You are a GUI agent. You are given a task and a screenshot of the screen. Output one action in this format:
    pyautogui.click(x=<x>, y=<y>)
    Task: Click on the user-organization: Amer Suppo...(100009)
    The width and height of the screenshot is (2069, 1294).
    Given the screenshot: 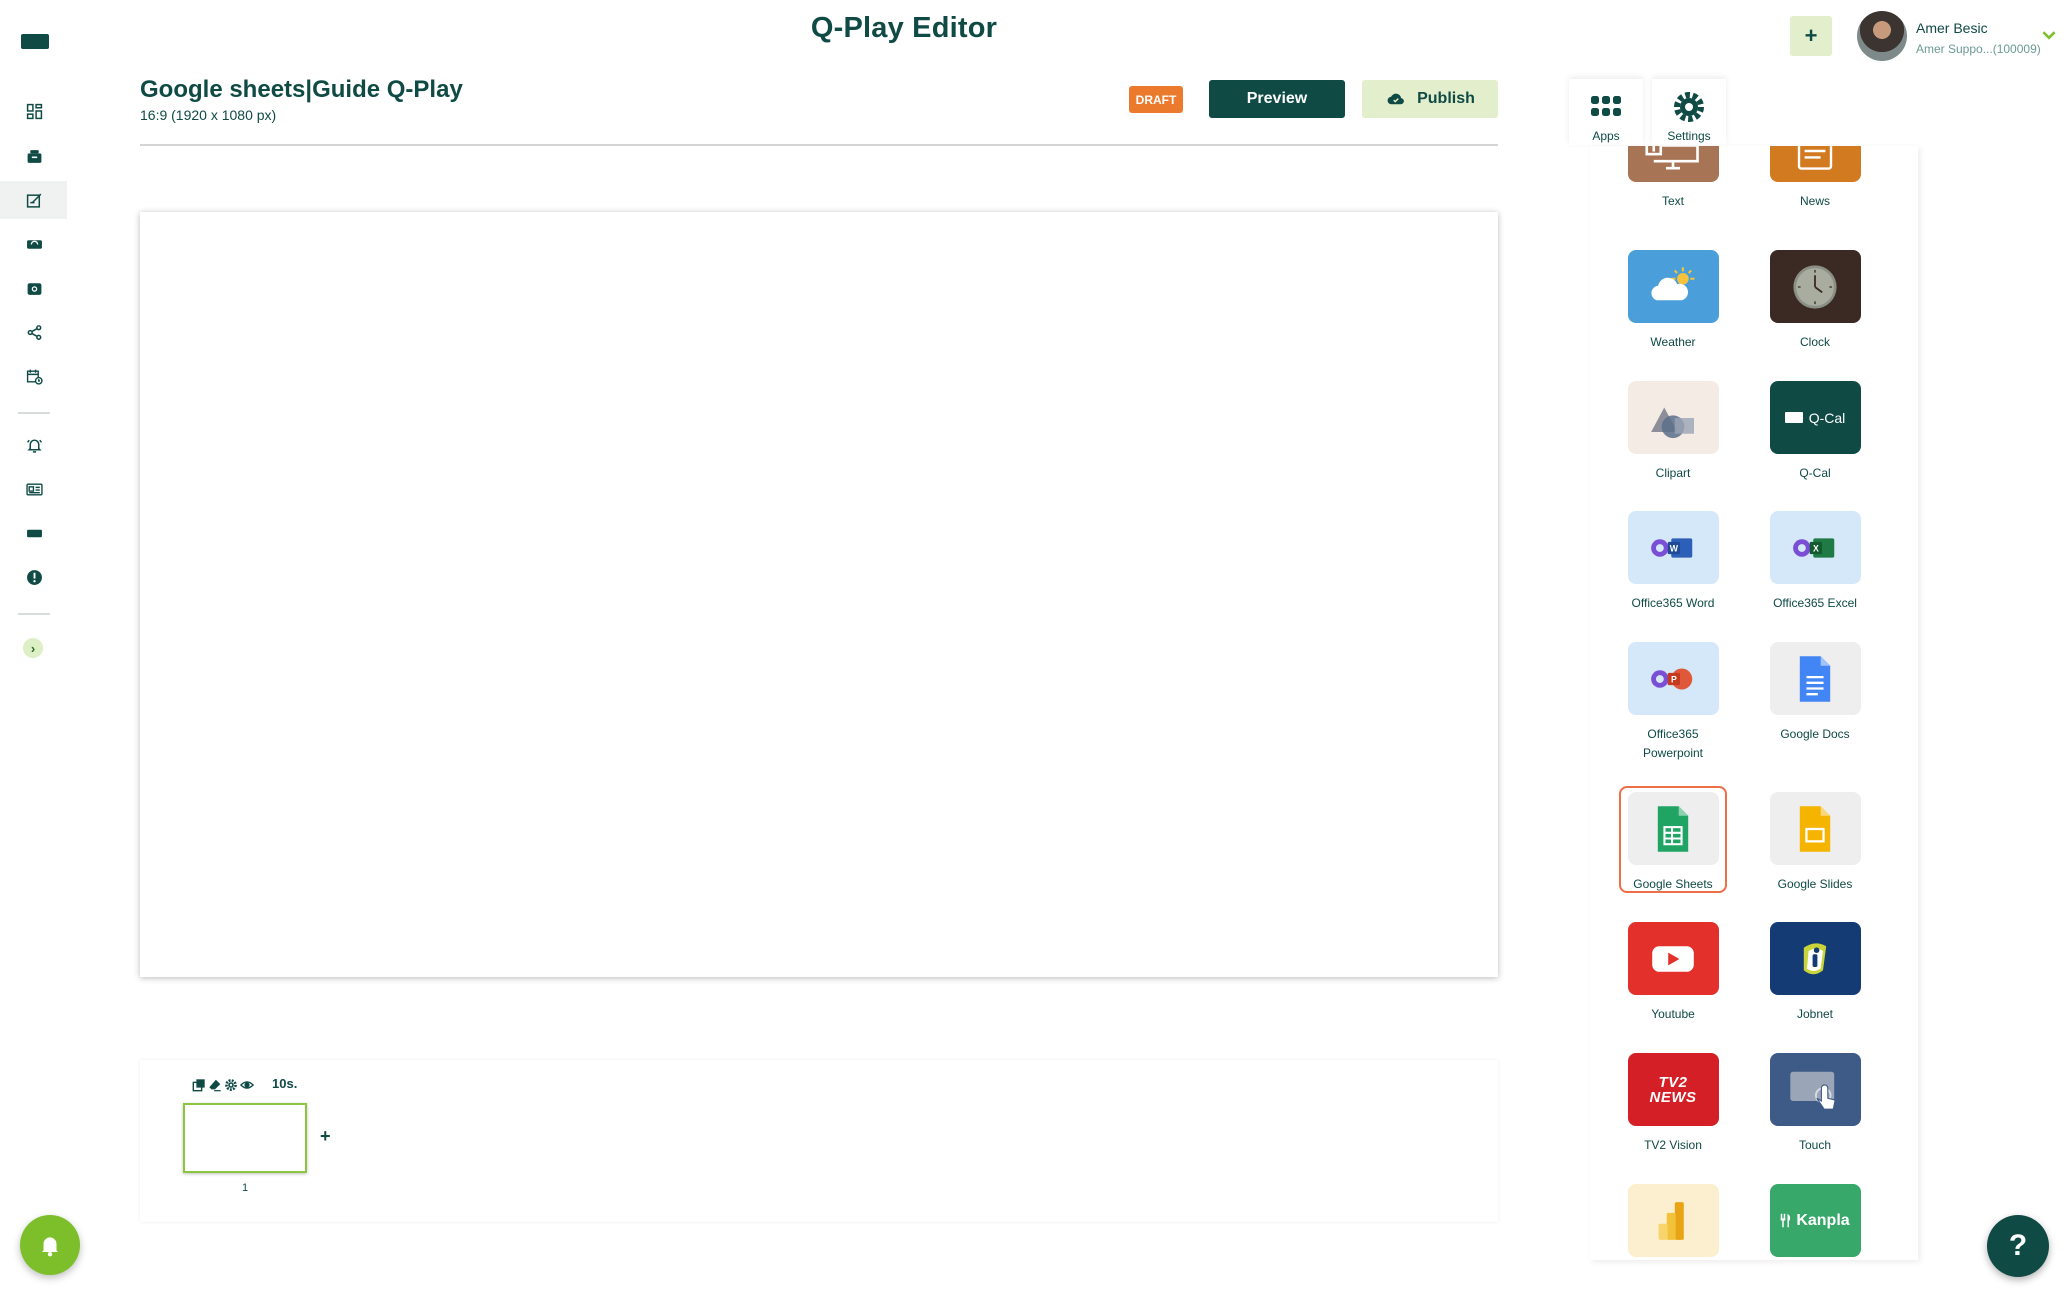 What is the action you would take?
    pyautogui.click(x=1978, y=49)
    